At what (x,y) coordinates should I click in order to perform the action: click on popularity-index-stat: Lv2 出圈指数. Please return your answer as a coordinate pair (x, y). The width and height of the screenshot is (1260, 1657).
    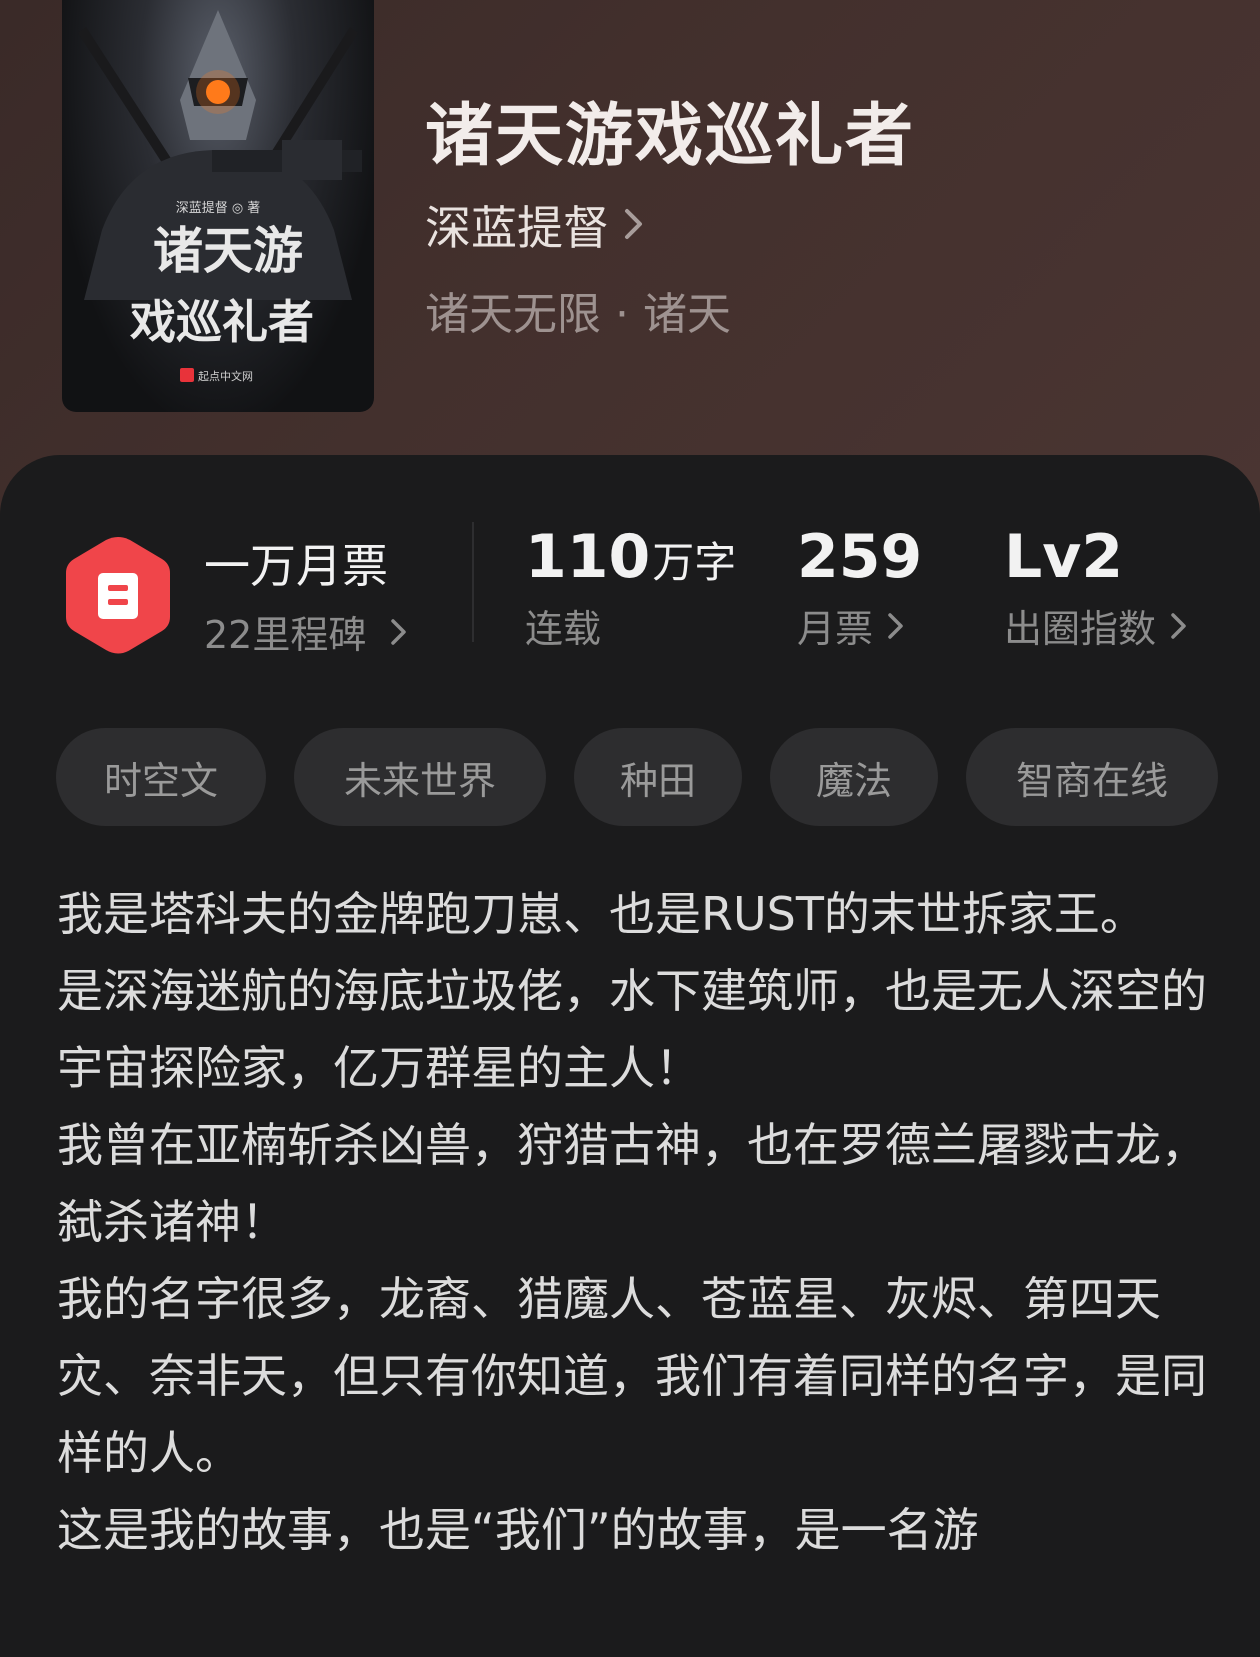
    Looking at the image, I should click on (1096, 587).